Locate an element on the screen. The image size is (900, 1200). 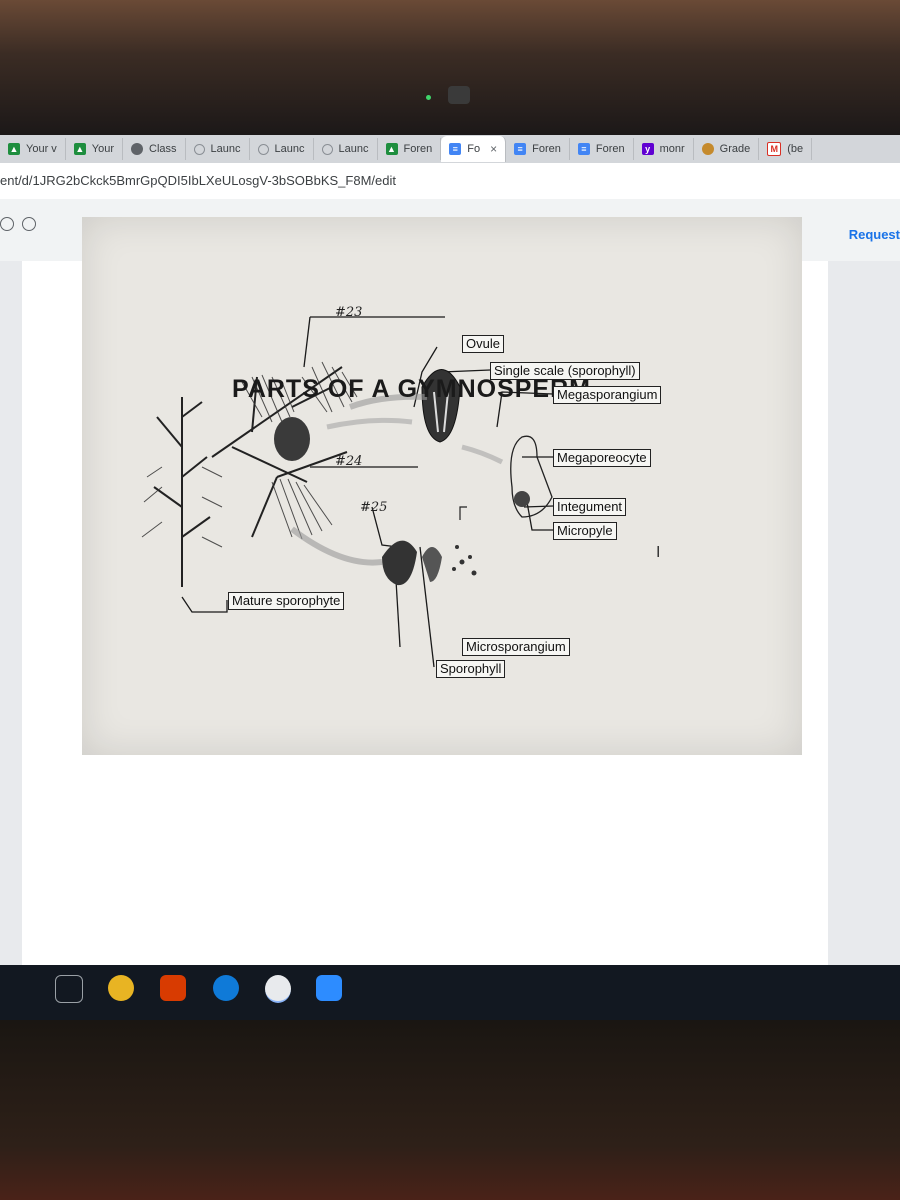
gmail-icon: M is located at coordinates (774, 149).